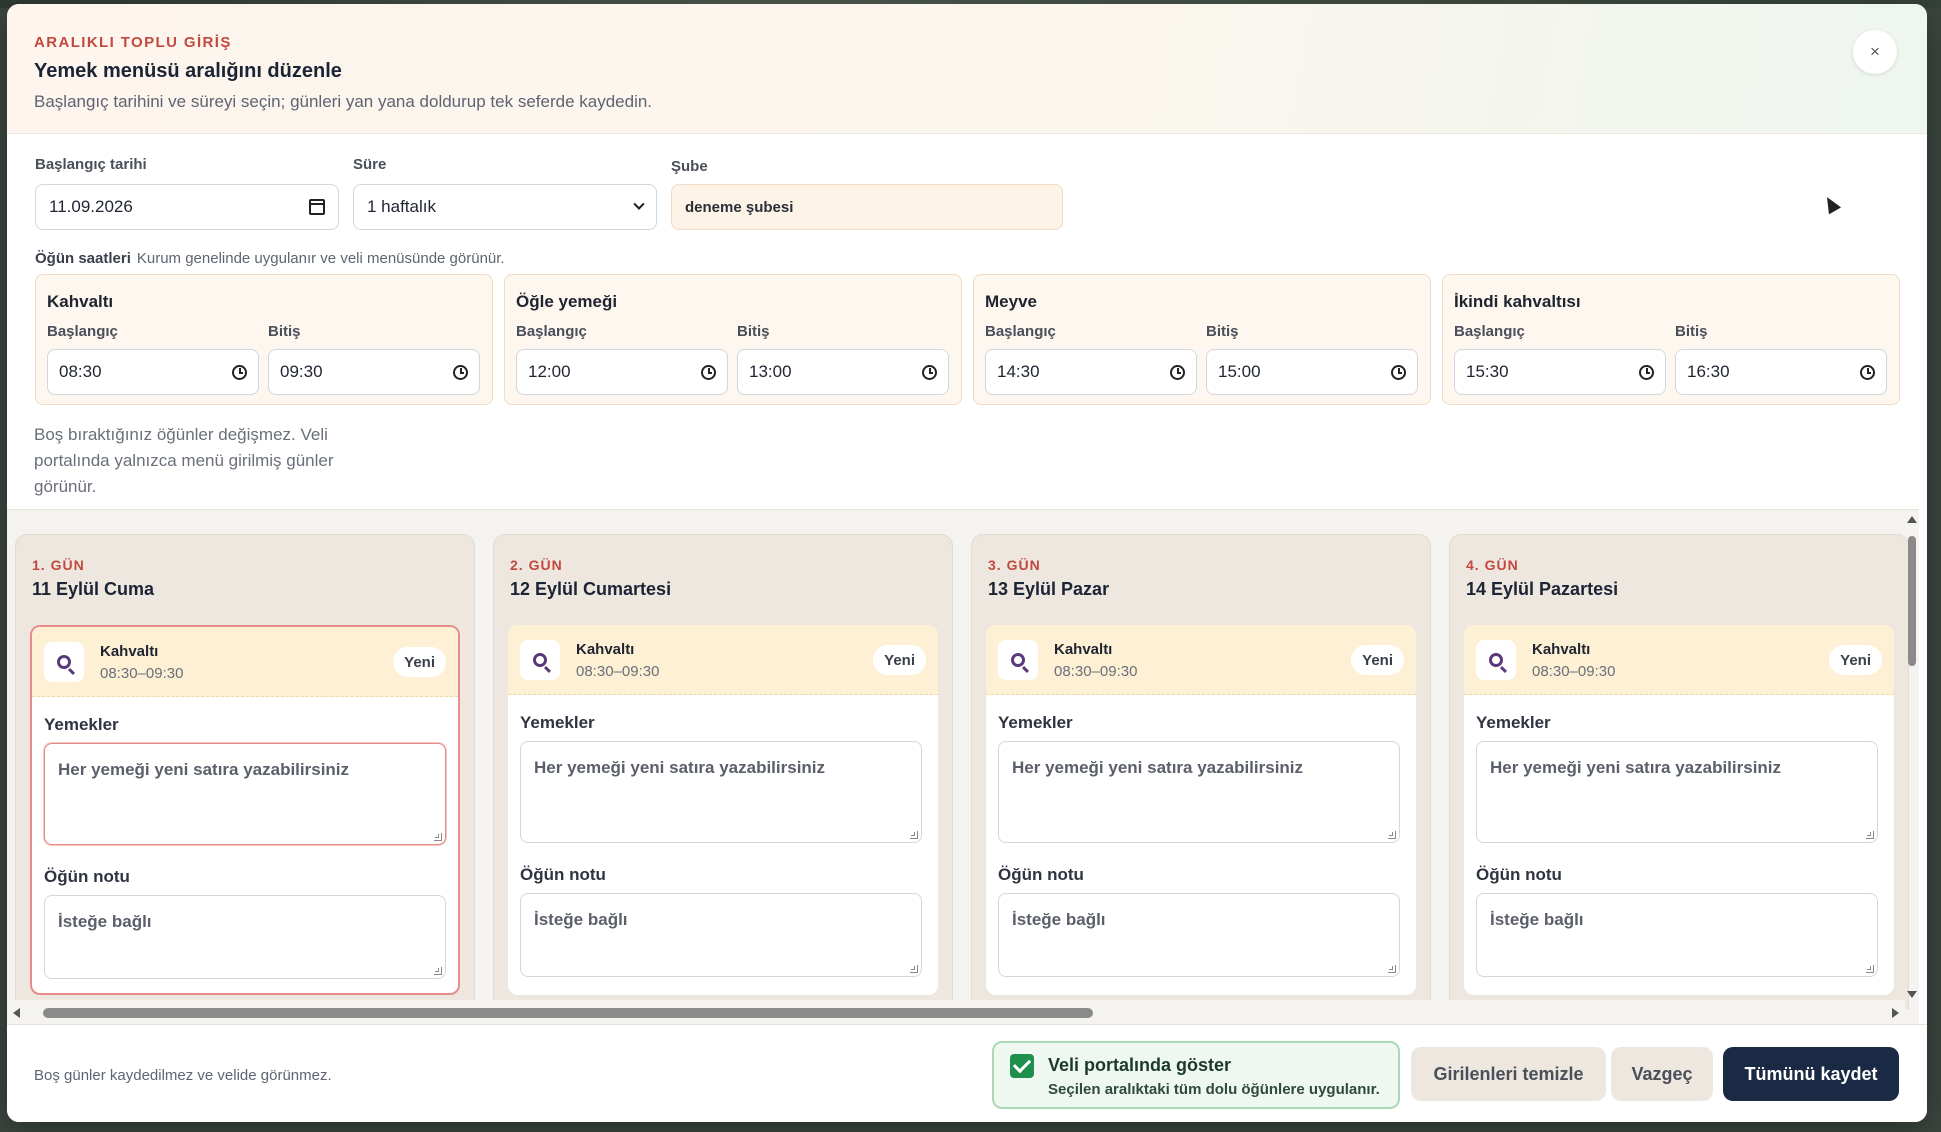 This screenshot has height=1132, width=1941. I want to click on meal-time-name: Meyve, so click(1011, 301).